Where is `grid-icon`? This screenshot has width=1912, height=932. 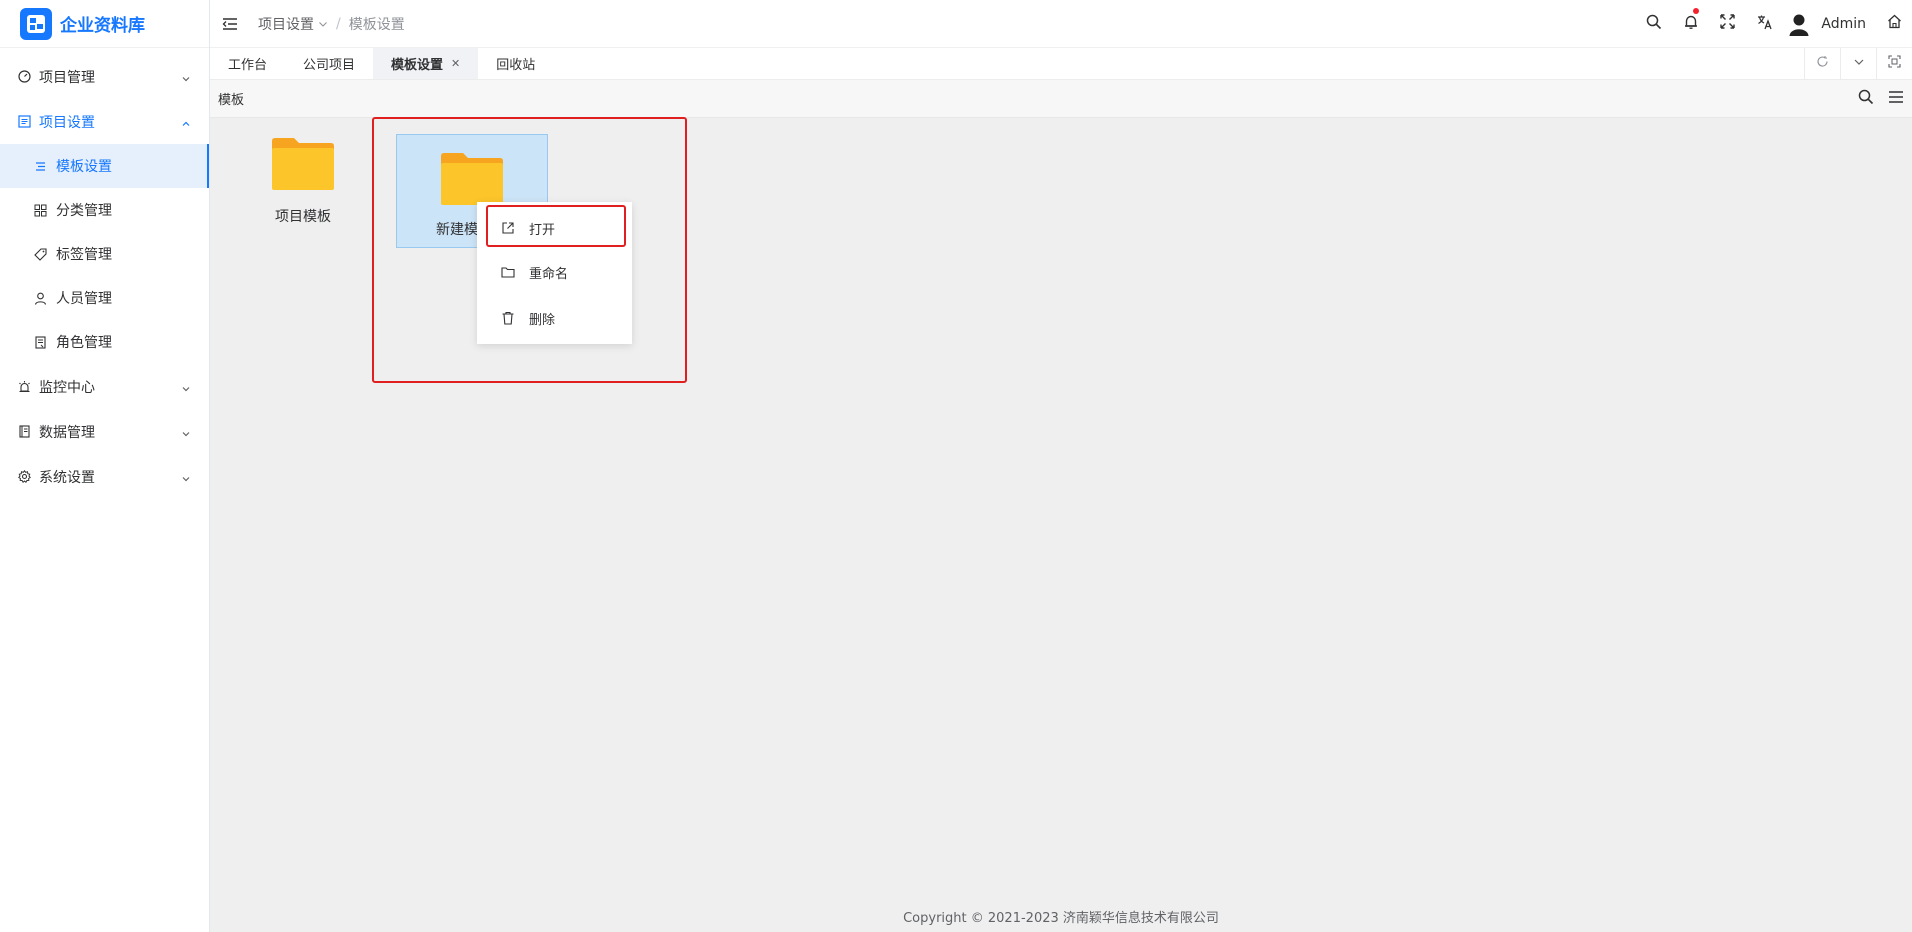 grid-icon is located at coordinates (40, 210).